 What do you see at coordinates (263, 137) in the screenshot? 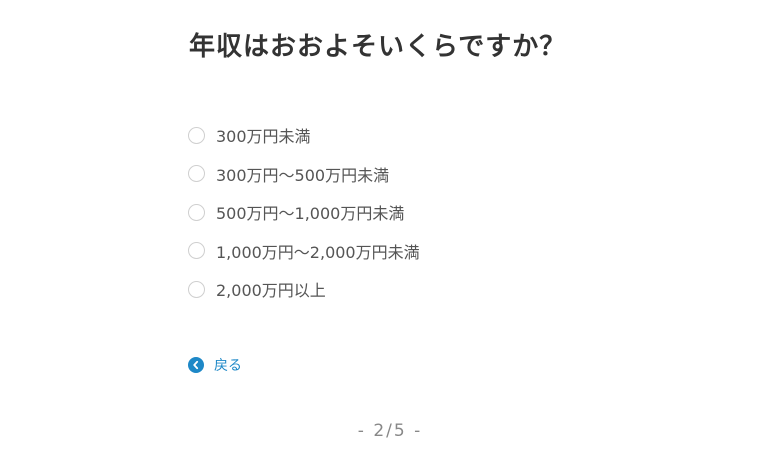
I see `option-label: 300万円未満` at bounding box center [263, 137].